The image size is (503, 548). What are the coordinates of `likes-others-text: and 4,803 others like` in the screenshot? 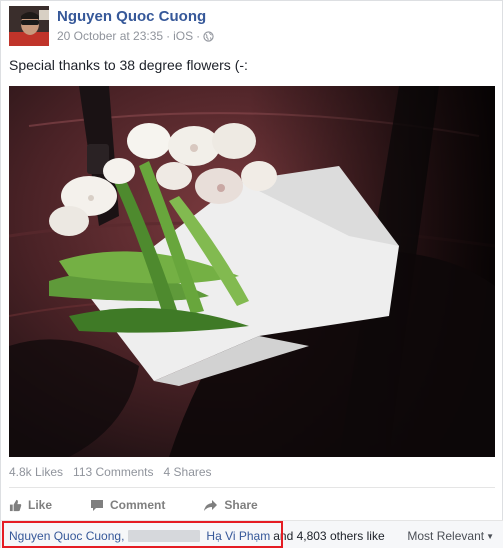 It's located at (328, 536).